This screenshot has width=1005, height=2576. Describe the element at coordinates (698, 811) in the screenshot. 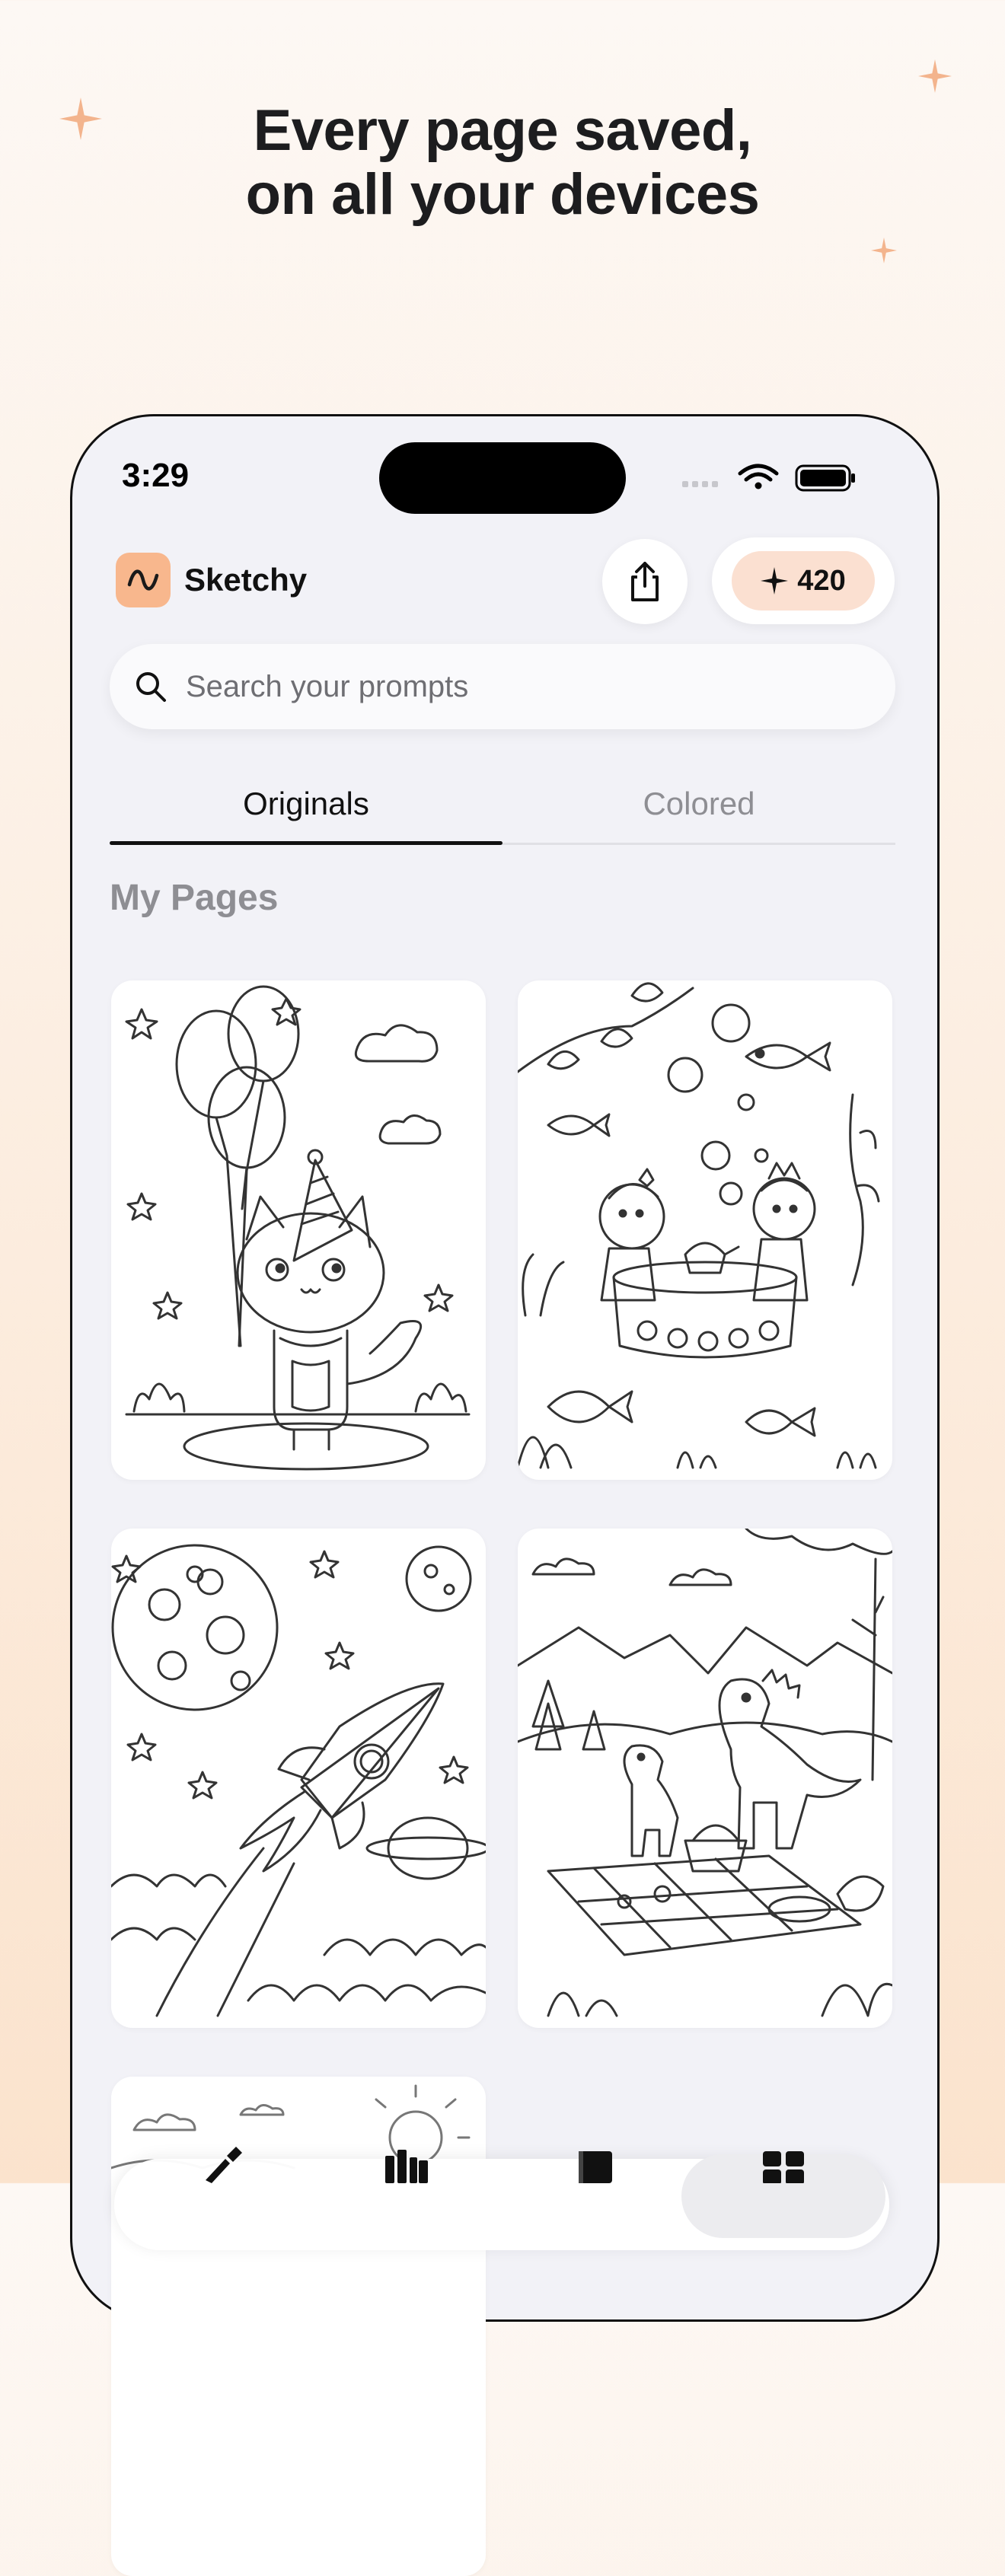

I see `tab-colored: Colored` at that location.